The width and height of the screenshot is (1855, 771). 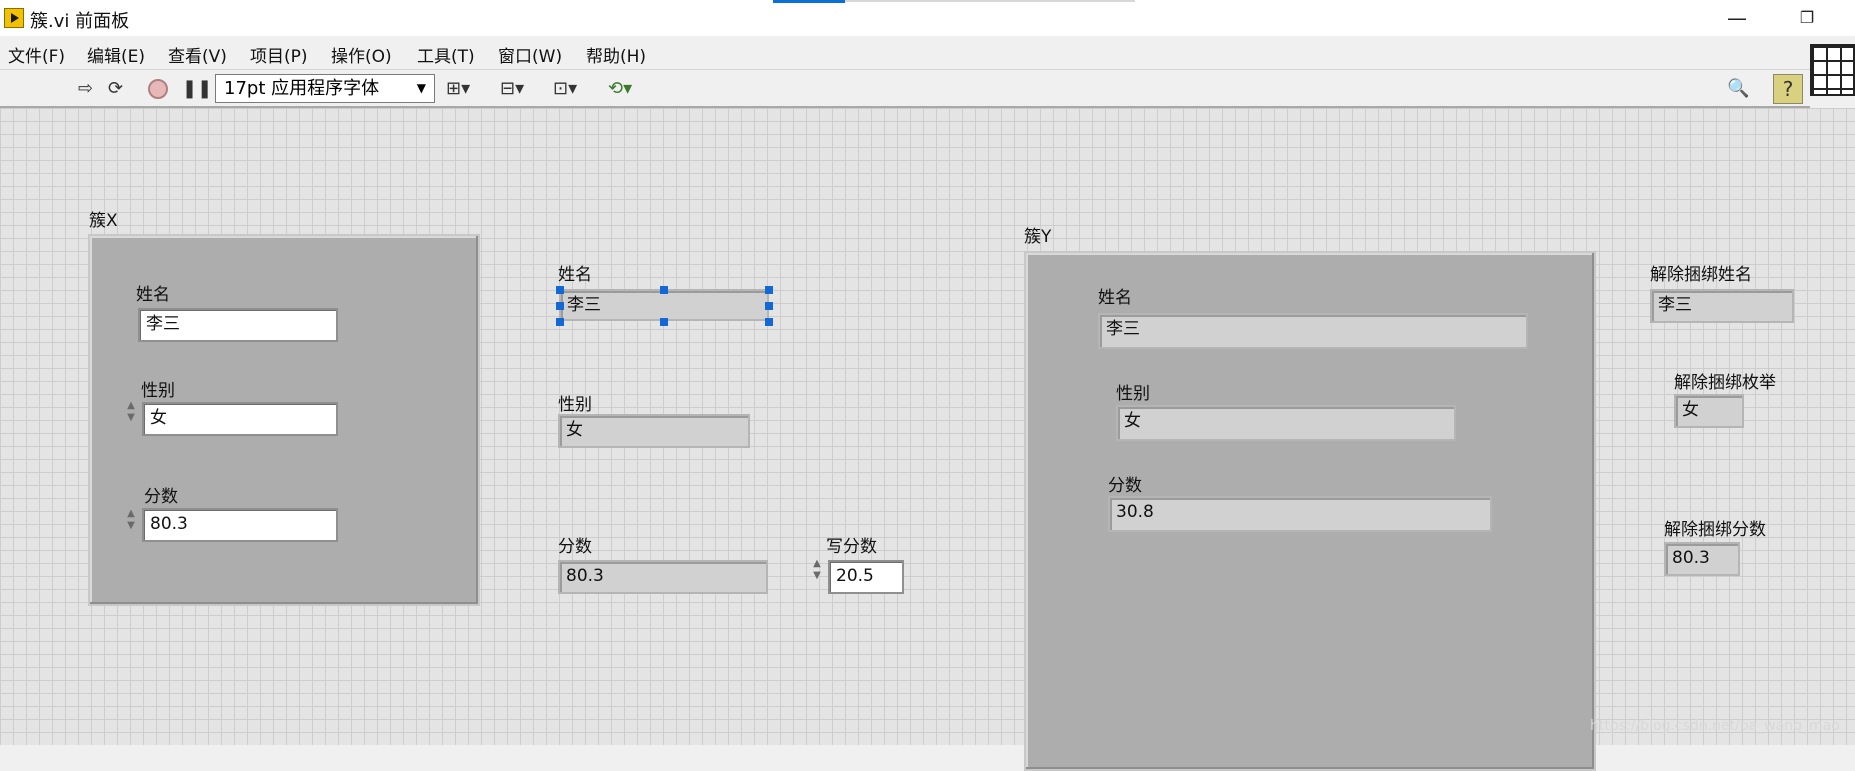 What do you see at coordinates (103, 221) in the screenshot?
I see `cluster-x-label: 簇X` at bounding box center [103, 221].